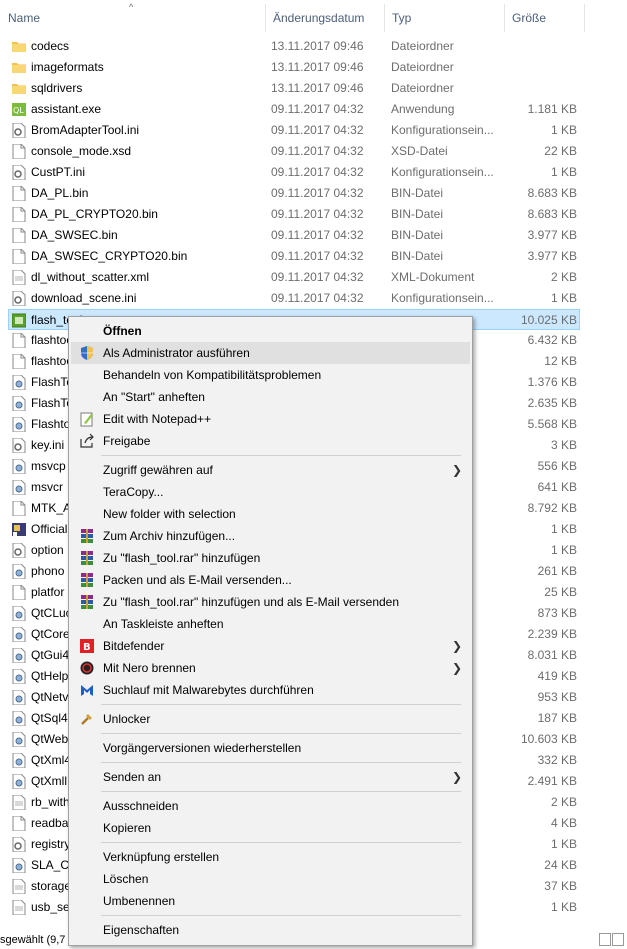 This screenshot has width=627, height=949. What do you see at coordinates (313, 46) in the screenshot?
I see `file-row: codecs 13.11.2017 09:46 Dateiordner` at bounding box center [313, 46].